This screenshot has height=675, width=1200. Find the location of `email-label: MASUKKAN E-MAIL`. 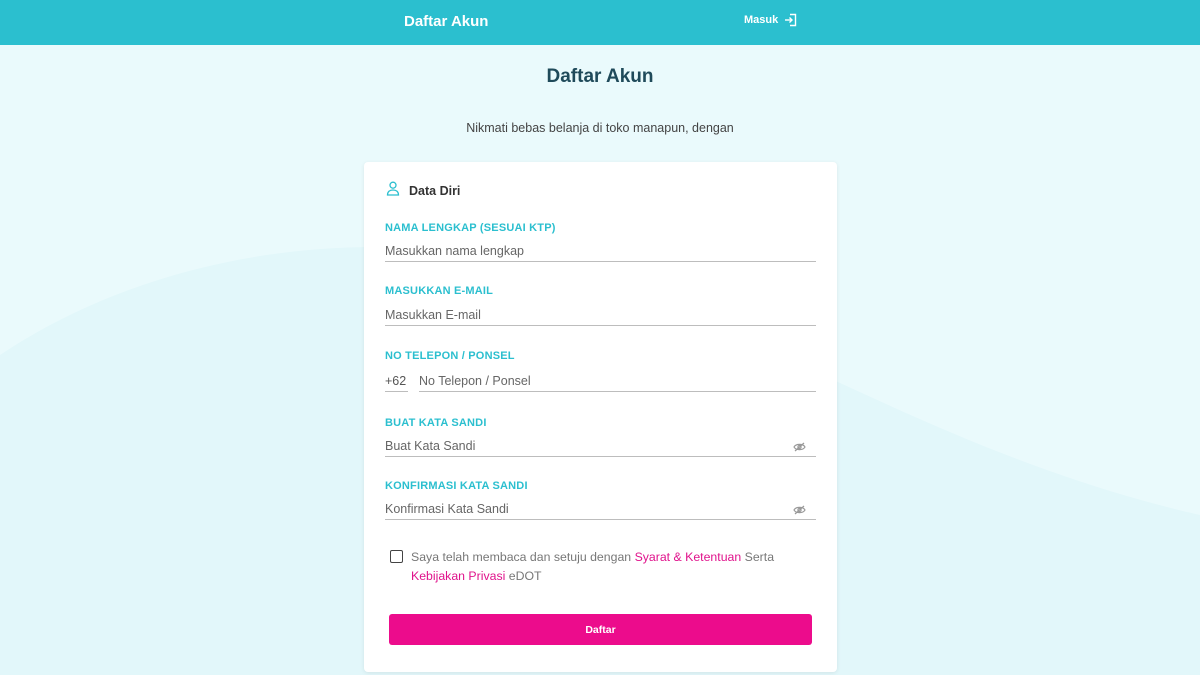

email-label: MASUKKAN E-MAIL is located at coordinates (439, 291).